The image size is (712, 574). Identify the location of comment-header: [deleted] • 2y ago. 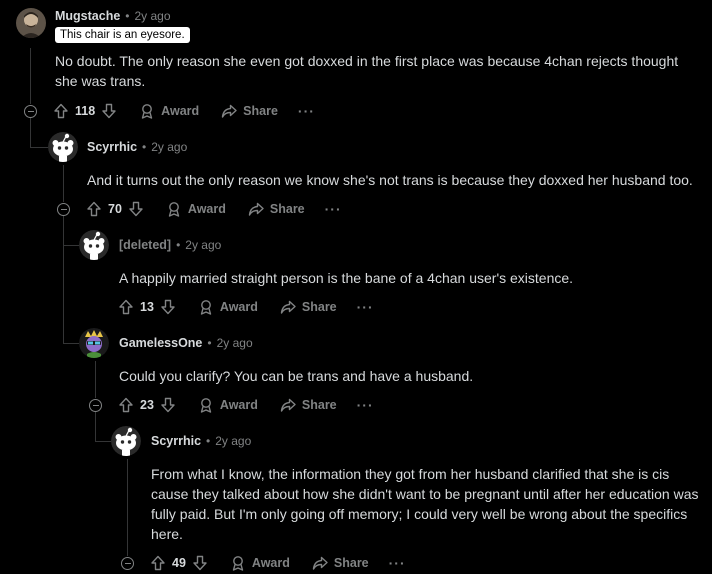
(170, 245).